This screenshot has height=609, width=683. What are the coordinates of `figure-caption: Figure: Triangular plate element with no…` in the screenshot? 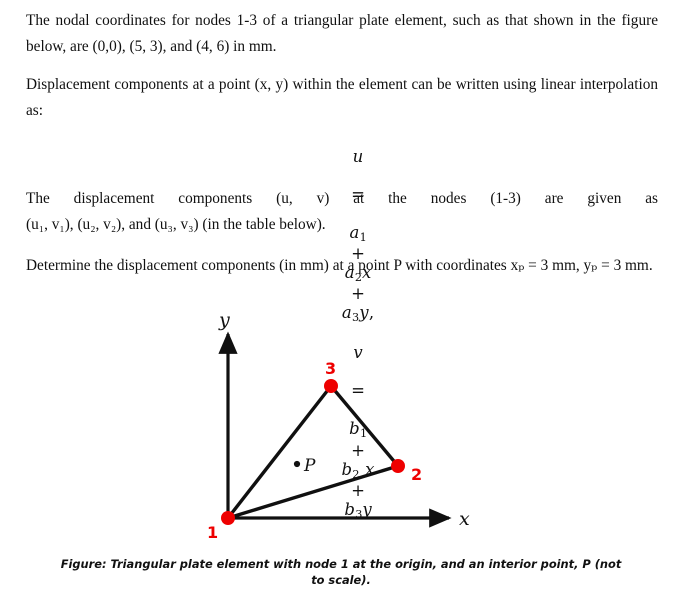 It's located at (341, 572).